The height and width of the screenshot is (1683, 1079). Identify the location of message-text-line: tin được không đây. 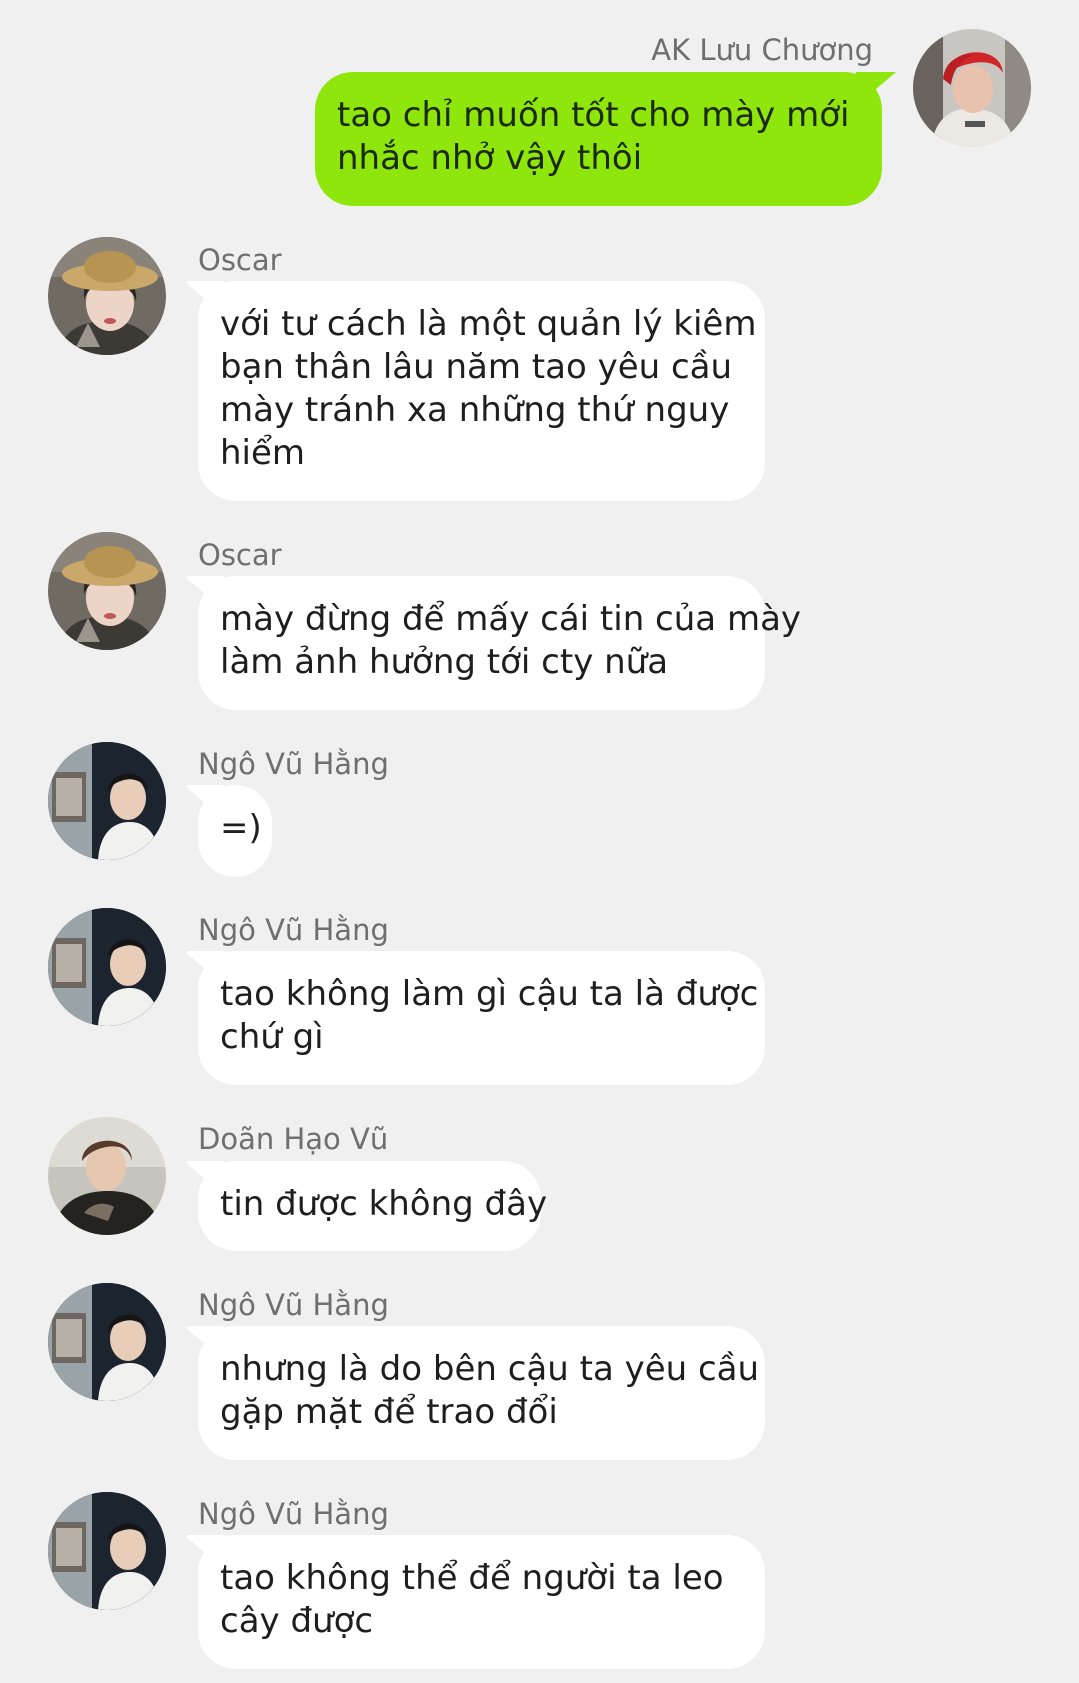
(384, 1204).